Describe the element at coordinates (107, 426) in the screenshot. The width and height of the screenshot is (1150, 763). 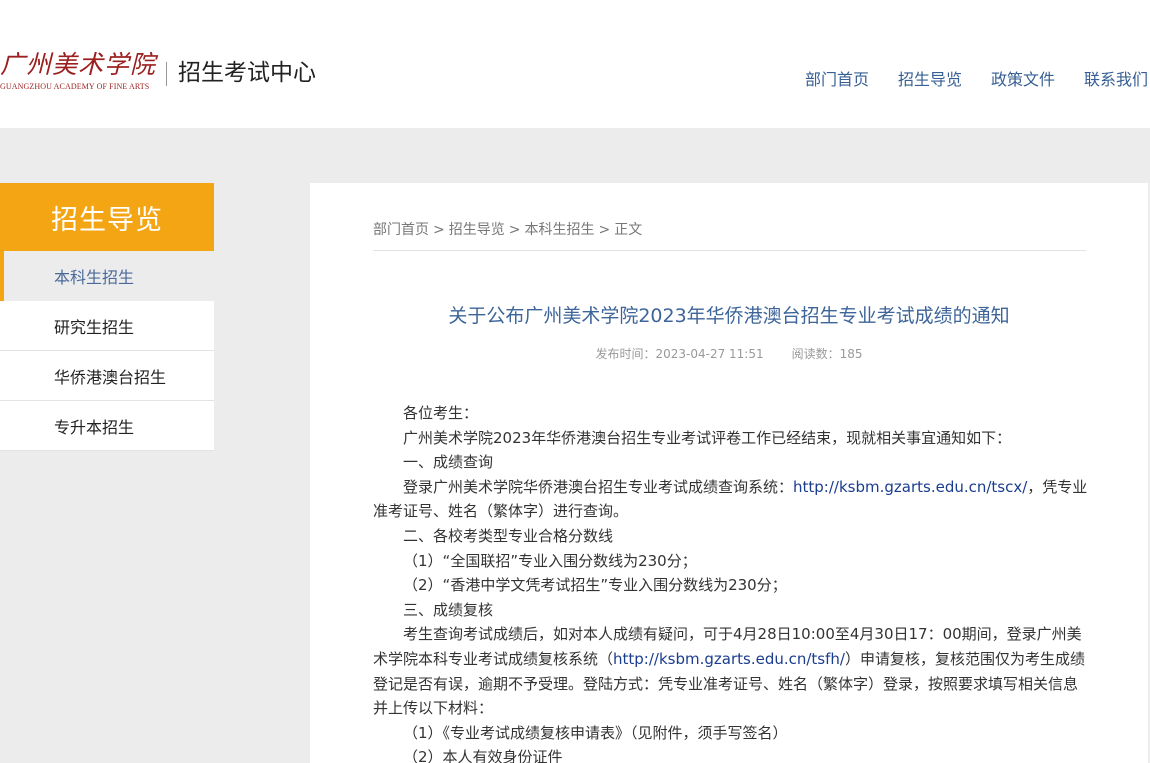
I see `sidebar-item-upgrade: 专升本招生` at that location.